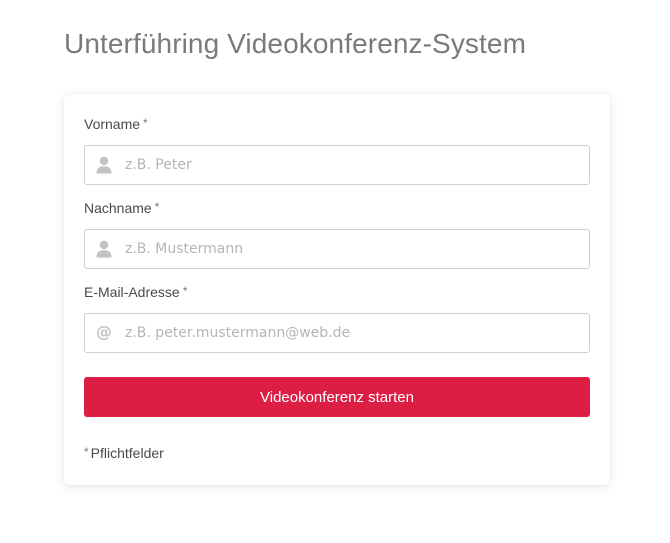 The height and width of the screenshot is (543, 670). Describe the element at coordinates (350, 249) in the screenshot. I see `last-name-input` at that location.